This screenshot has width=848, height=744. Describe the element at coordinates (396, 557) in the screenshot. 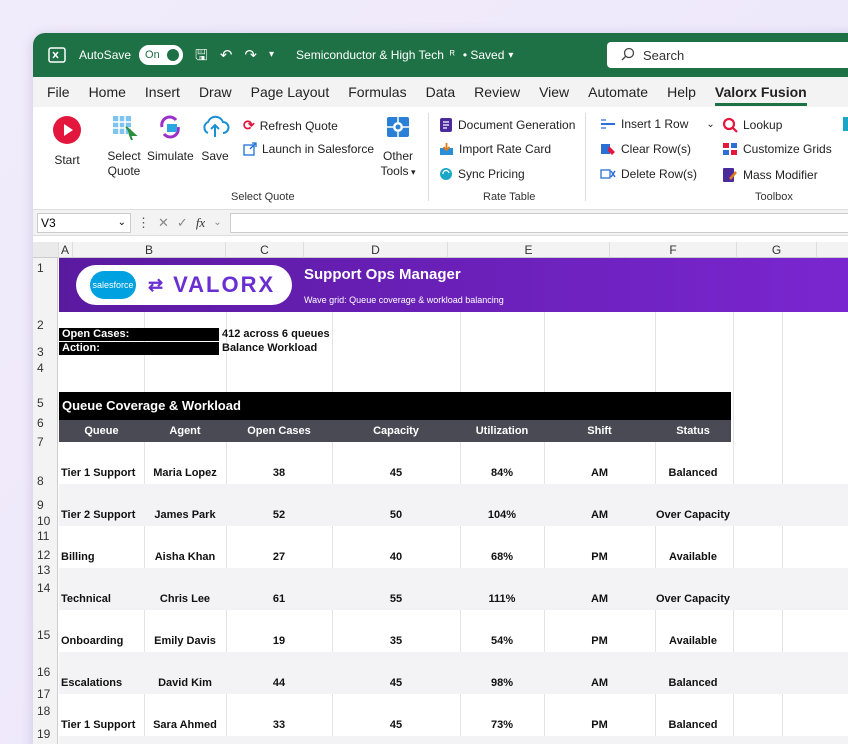

I see `cell-capacity: 40` at that location.